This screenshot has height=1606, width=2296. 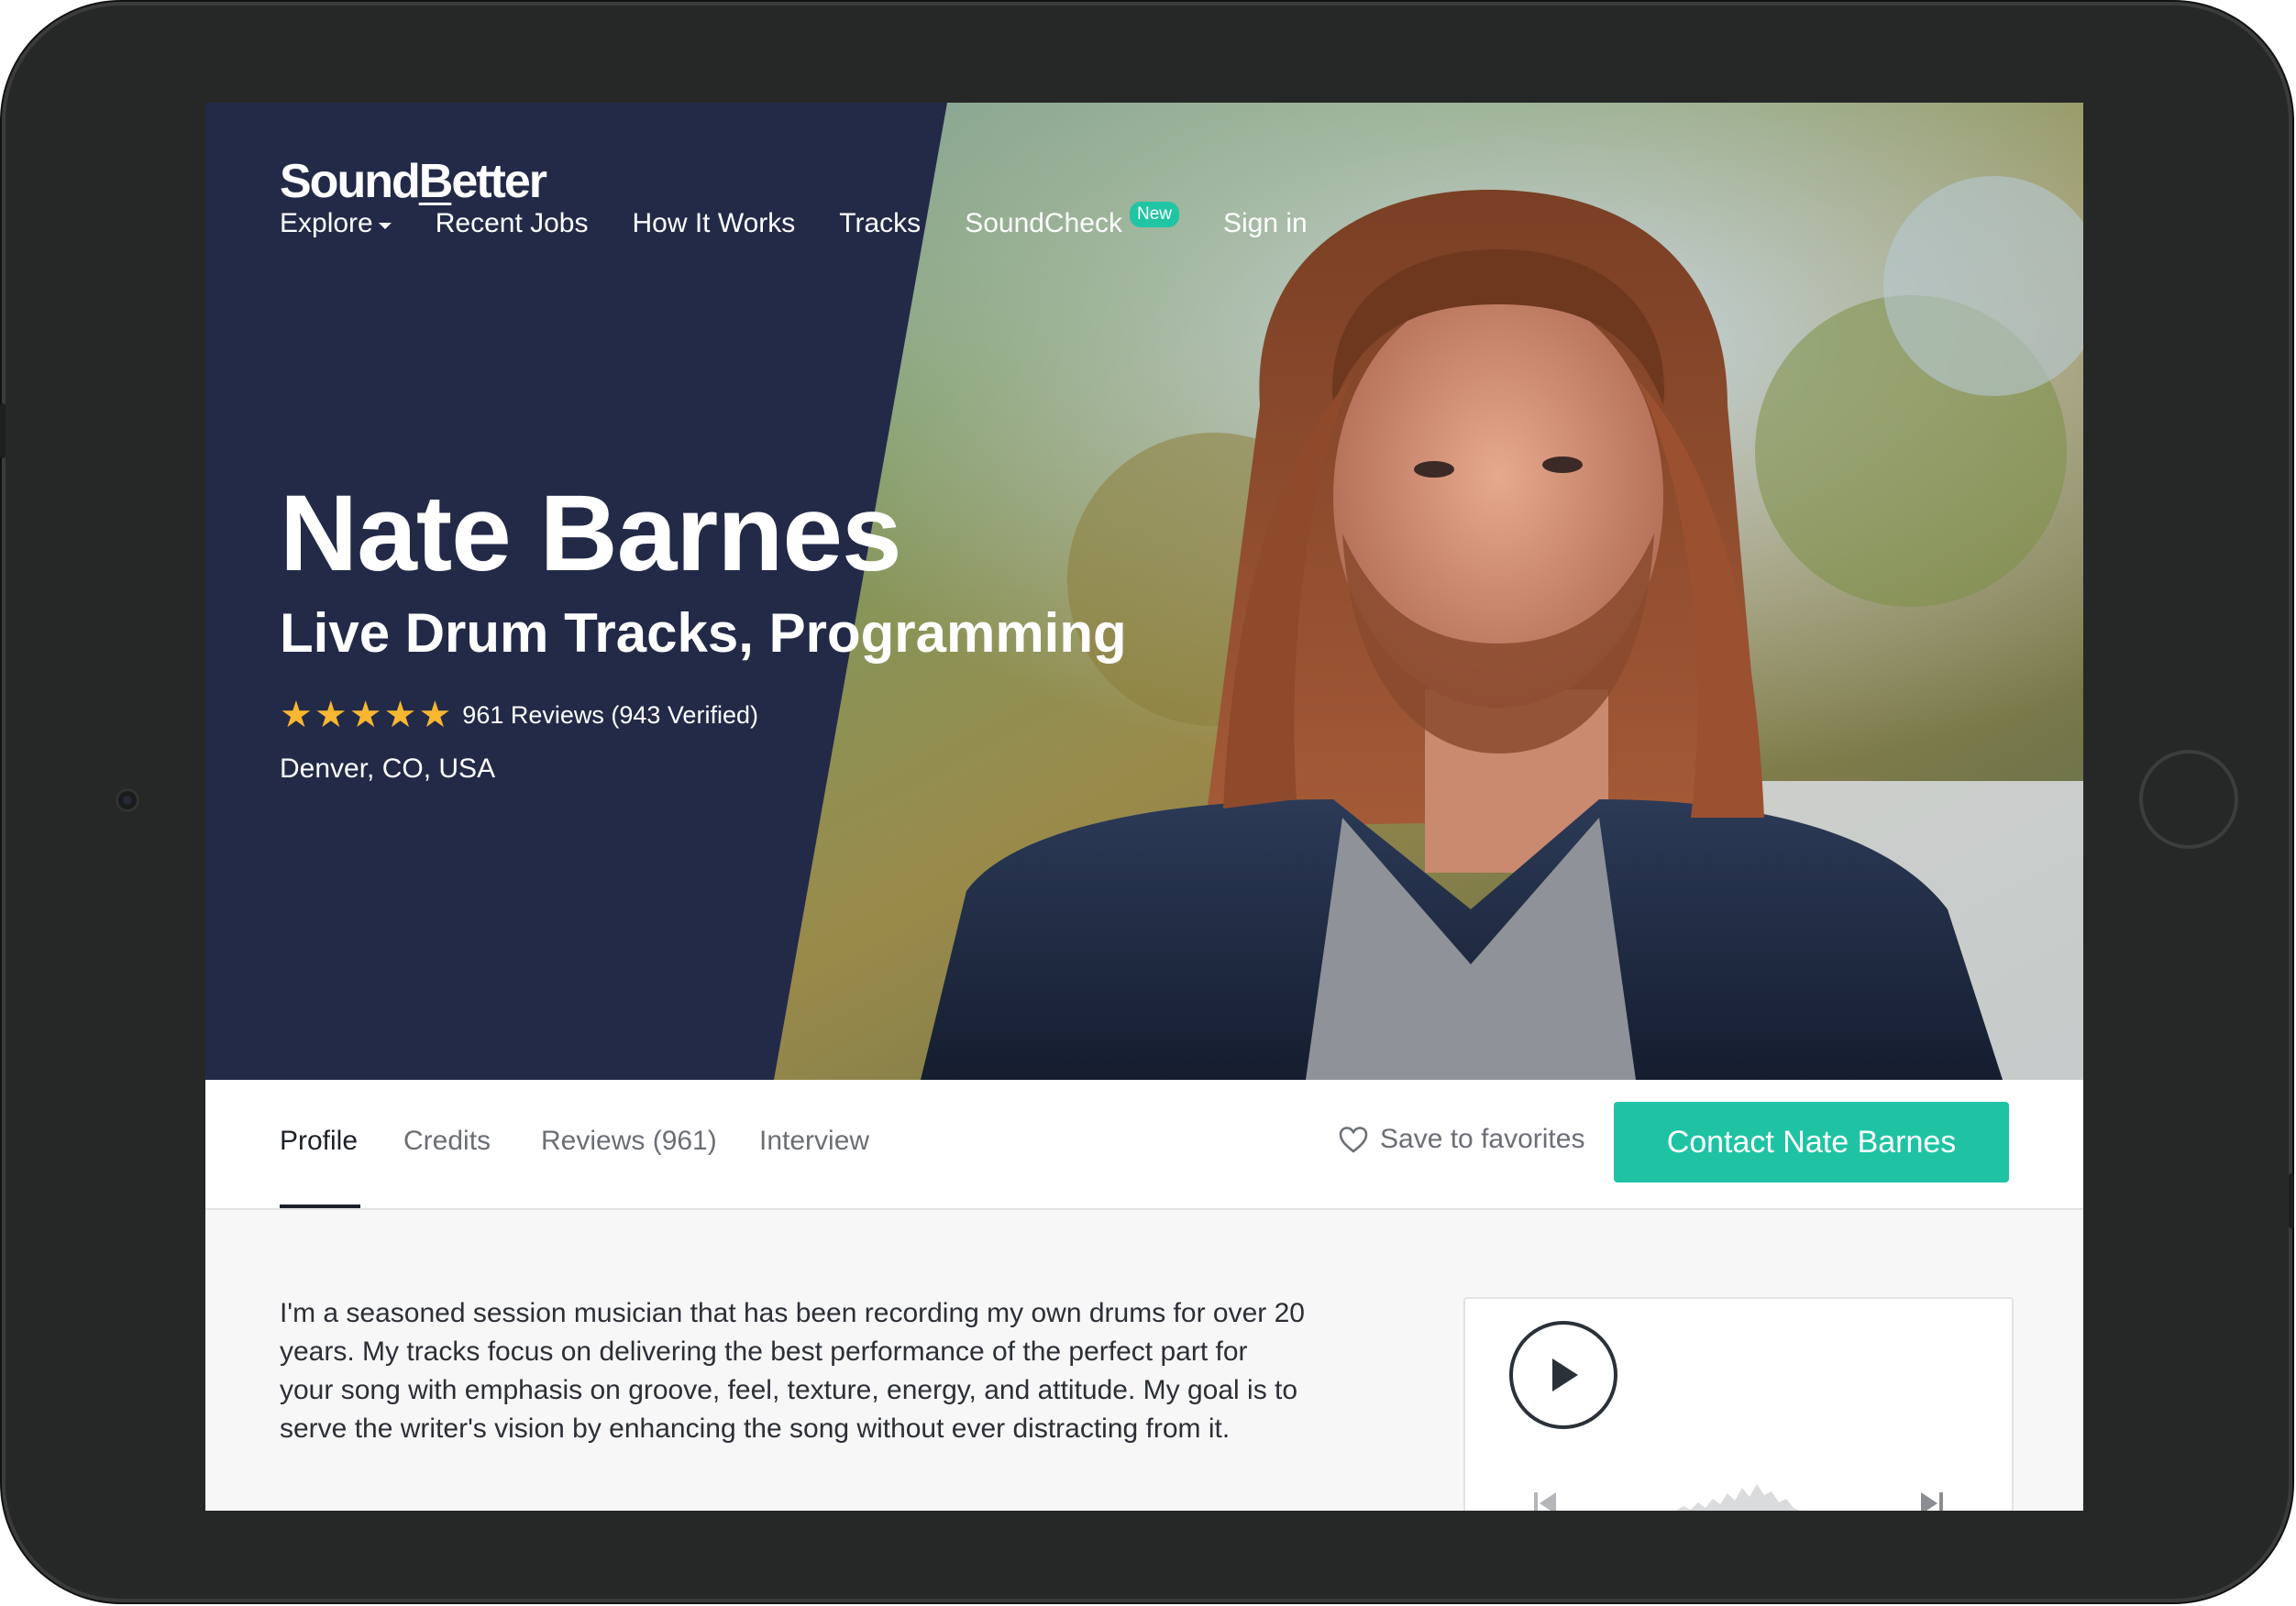 What do you see at coordinates (1738, 1404) in the screenshot?
I see `audio-player` at bounding box center [1738, 1404].